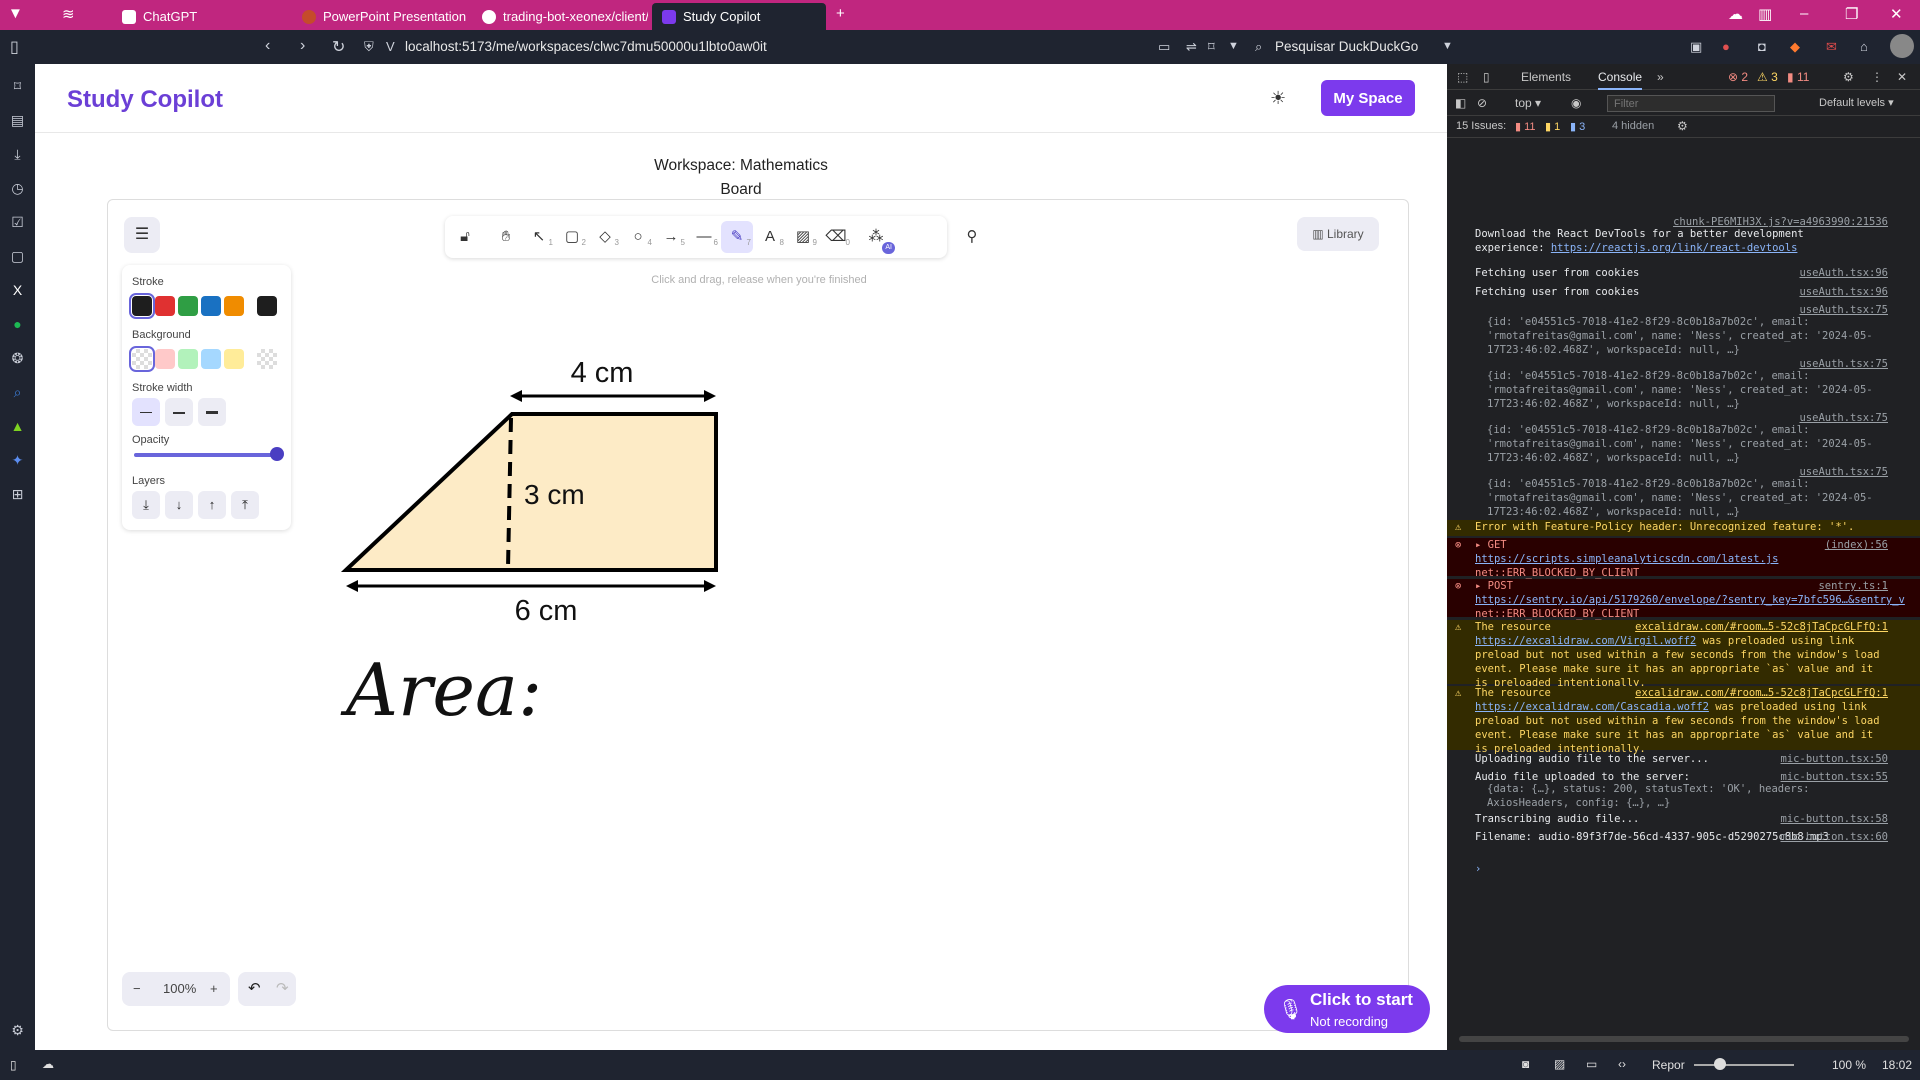  I want to click on log-source-link: mic-button.tsx:60, so click(1834, 837).